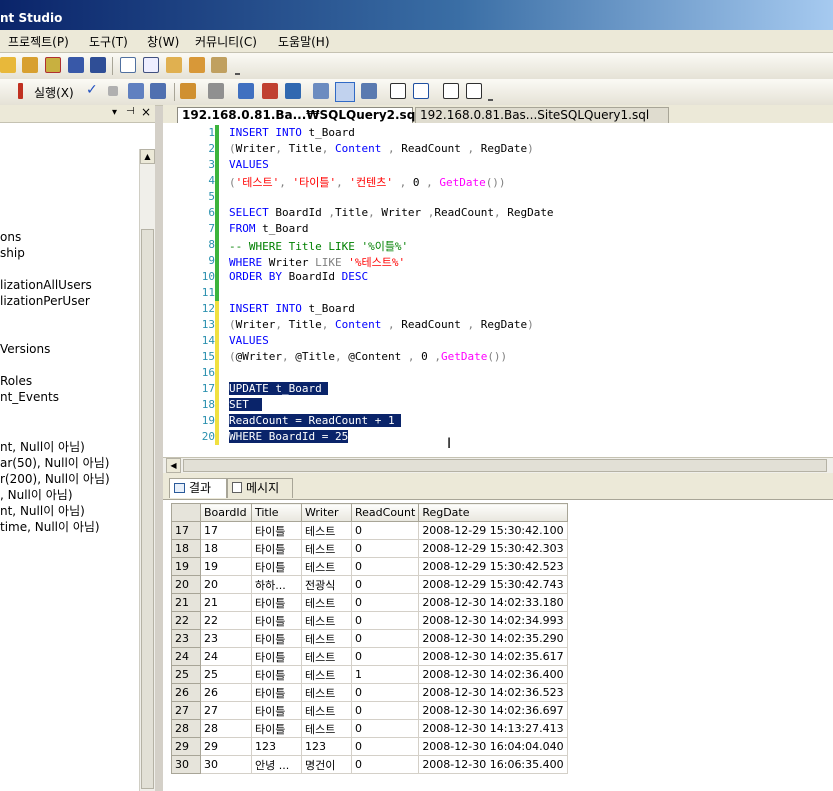  Describe the element at coordinates (369, 692) in the screenshot. I see `table-row: 26 26 타이틀 테스트 0 2008-12-30 14:02:36.523` at that location.